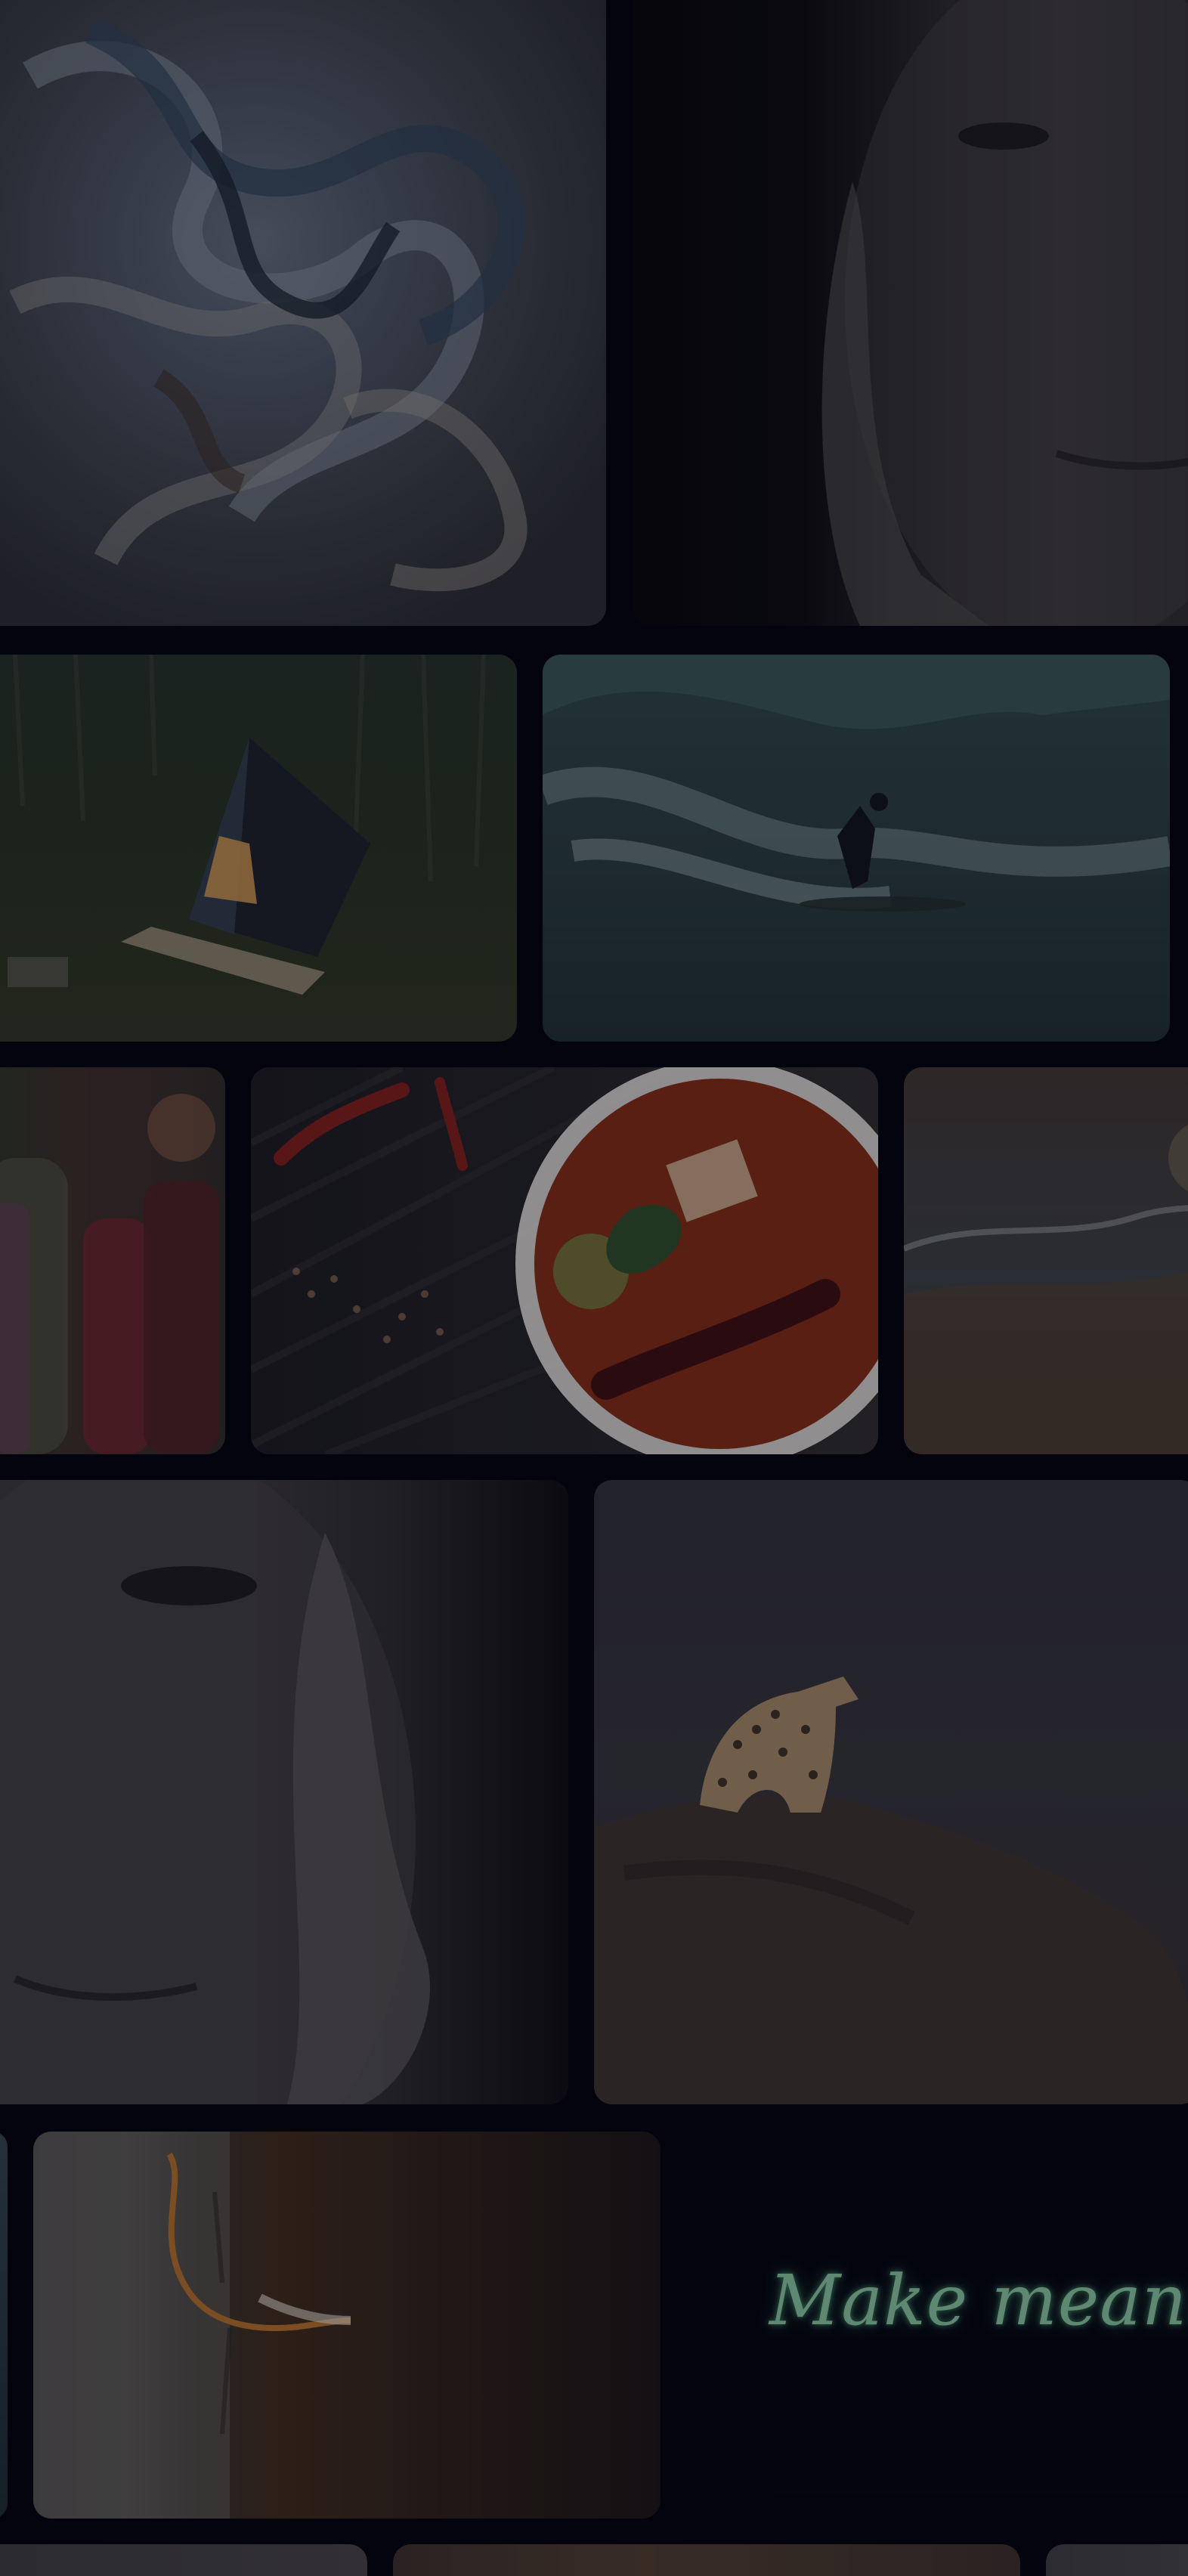 The image size is (1188, 2576). I want to click on portrait-image, so click(1005, 313).